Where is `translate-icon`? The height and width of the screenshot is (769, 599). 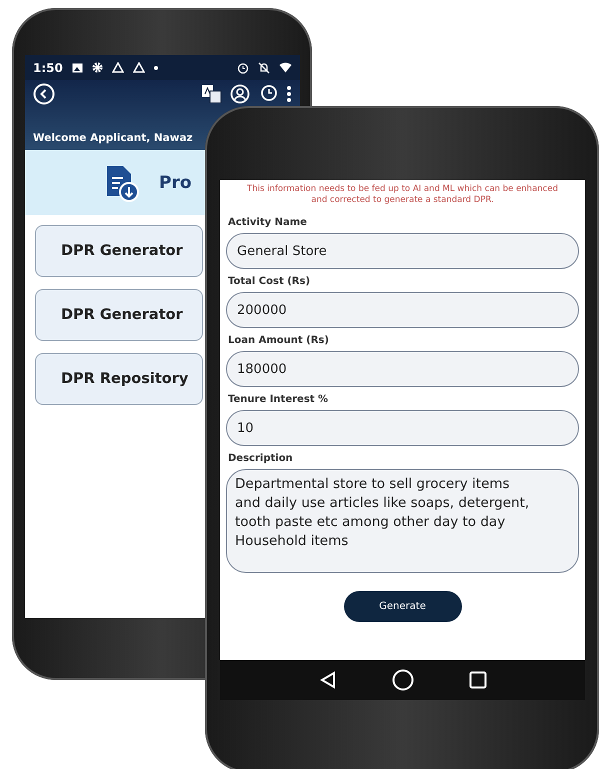
translate-icon is located at coordinates (212, 94).